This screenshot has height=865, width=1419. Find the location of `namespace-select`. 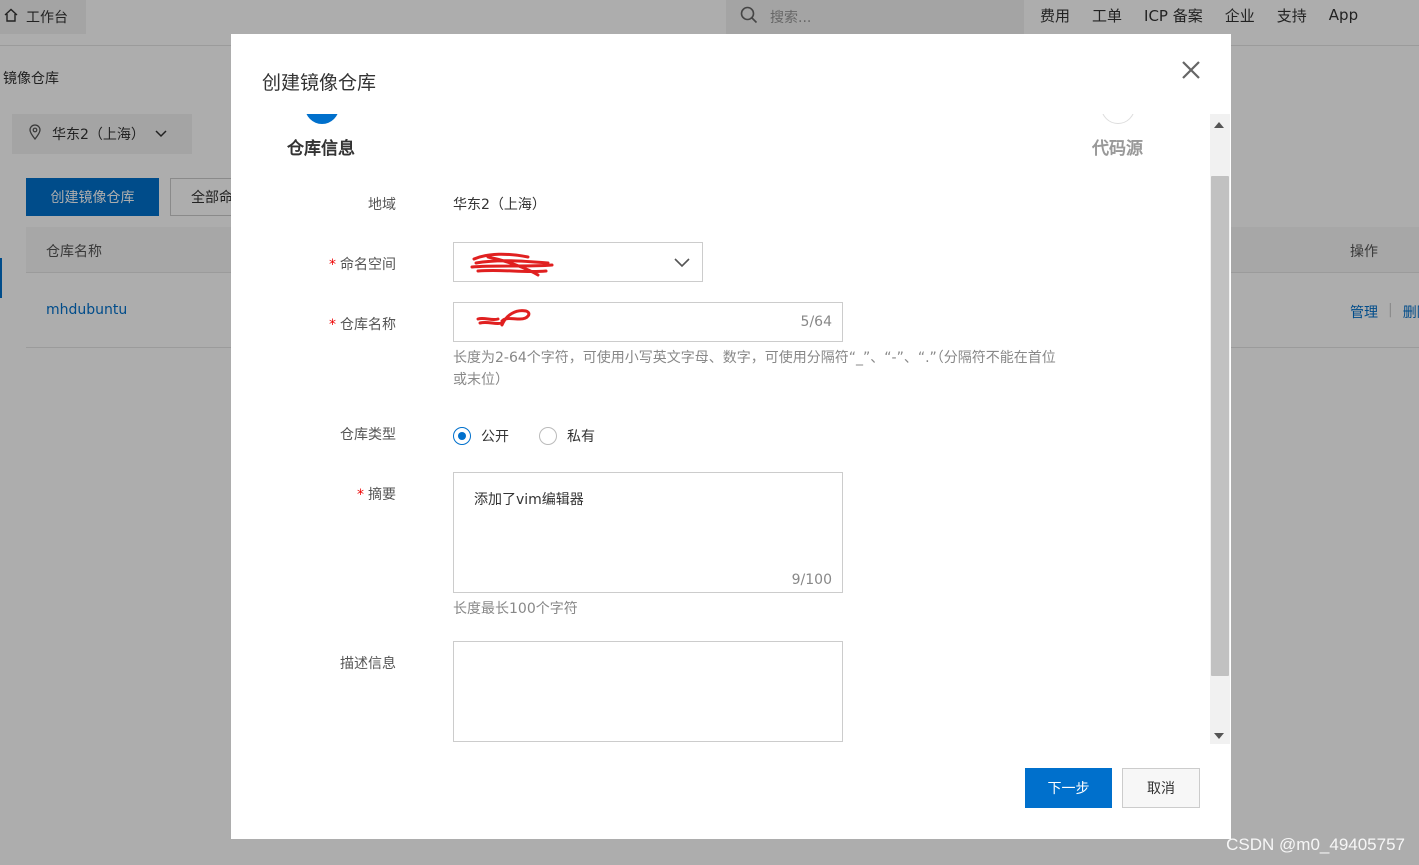

namespace-select is located at coordinates (578, 262).